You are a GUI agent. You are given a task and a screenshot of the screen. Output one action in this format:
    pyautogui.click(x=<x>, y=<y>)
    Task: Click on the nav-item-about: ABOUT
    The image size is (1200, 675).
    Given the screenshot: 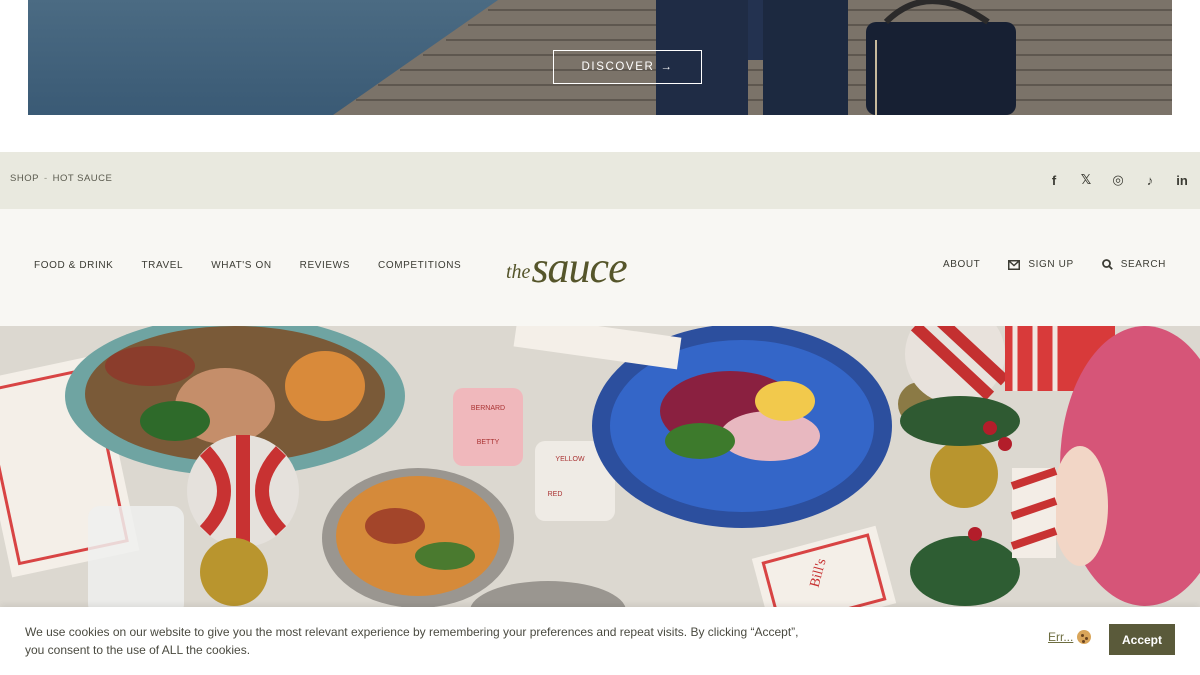 What is the action you would take?
    pyautogui.click(x=961, y=264)
    